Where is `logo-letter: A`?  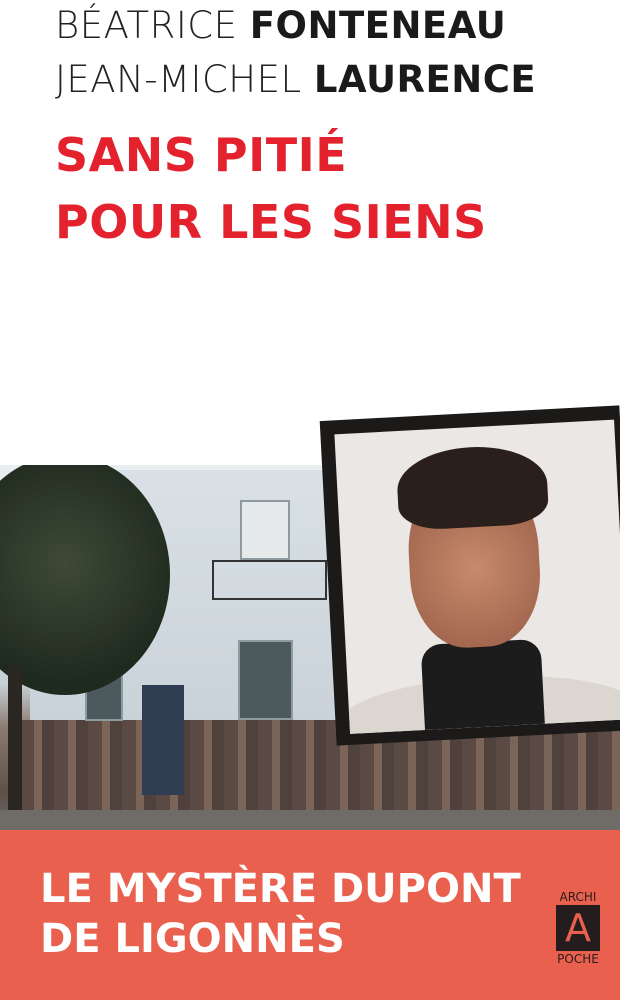 logo-letter: A is located at coordinates (578, 928).